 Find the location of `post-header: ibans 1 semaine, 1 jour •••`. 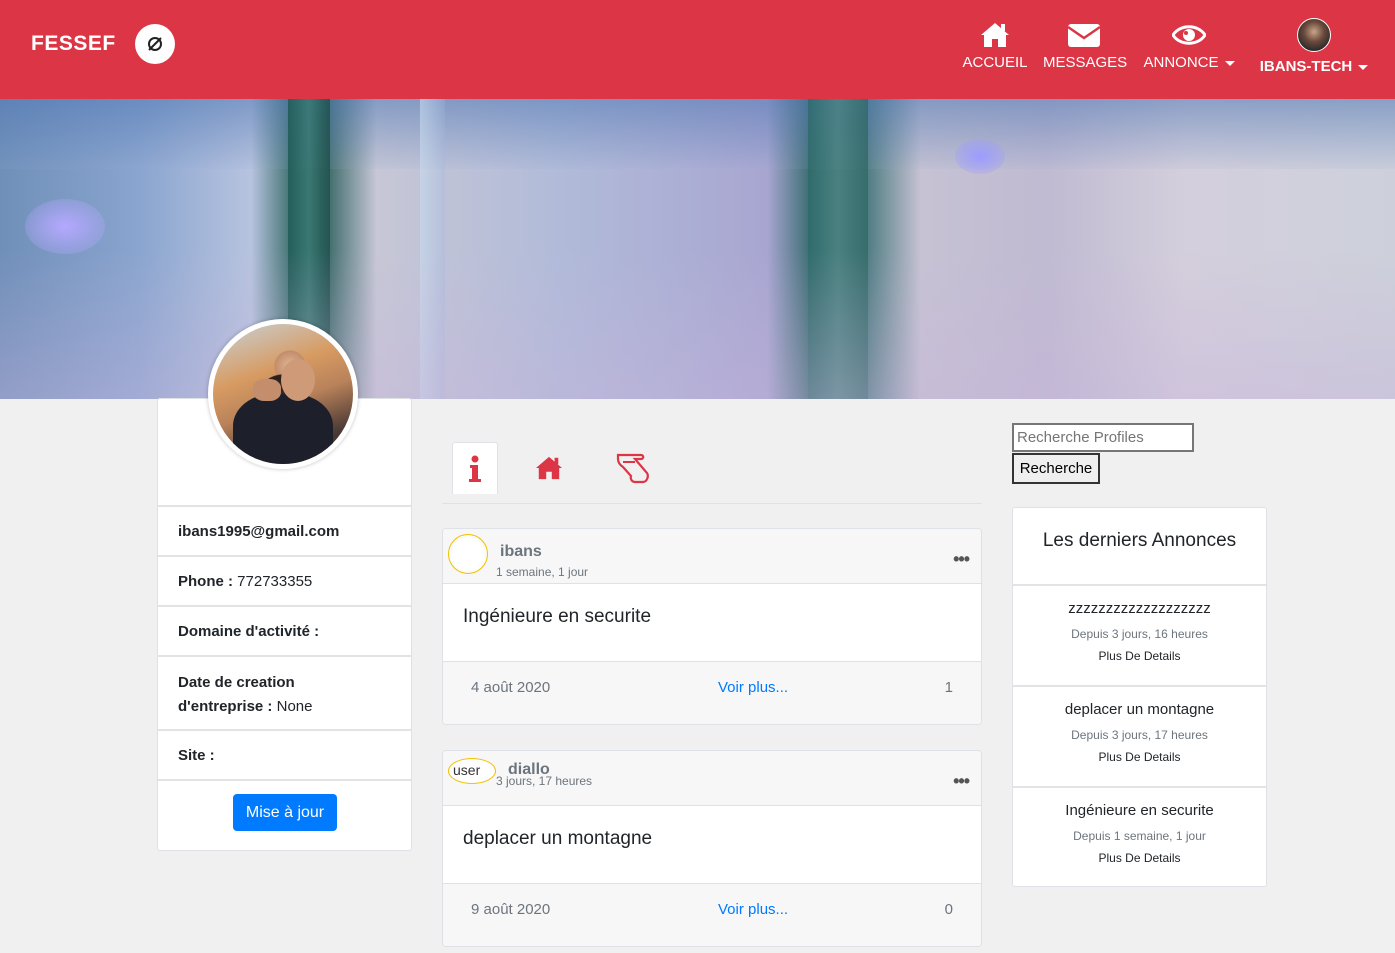

post-header: ibans 1 semaine, 1 jour ••• is located at coordinates (712, 556).